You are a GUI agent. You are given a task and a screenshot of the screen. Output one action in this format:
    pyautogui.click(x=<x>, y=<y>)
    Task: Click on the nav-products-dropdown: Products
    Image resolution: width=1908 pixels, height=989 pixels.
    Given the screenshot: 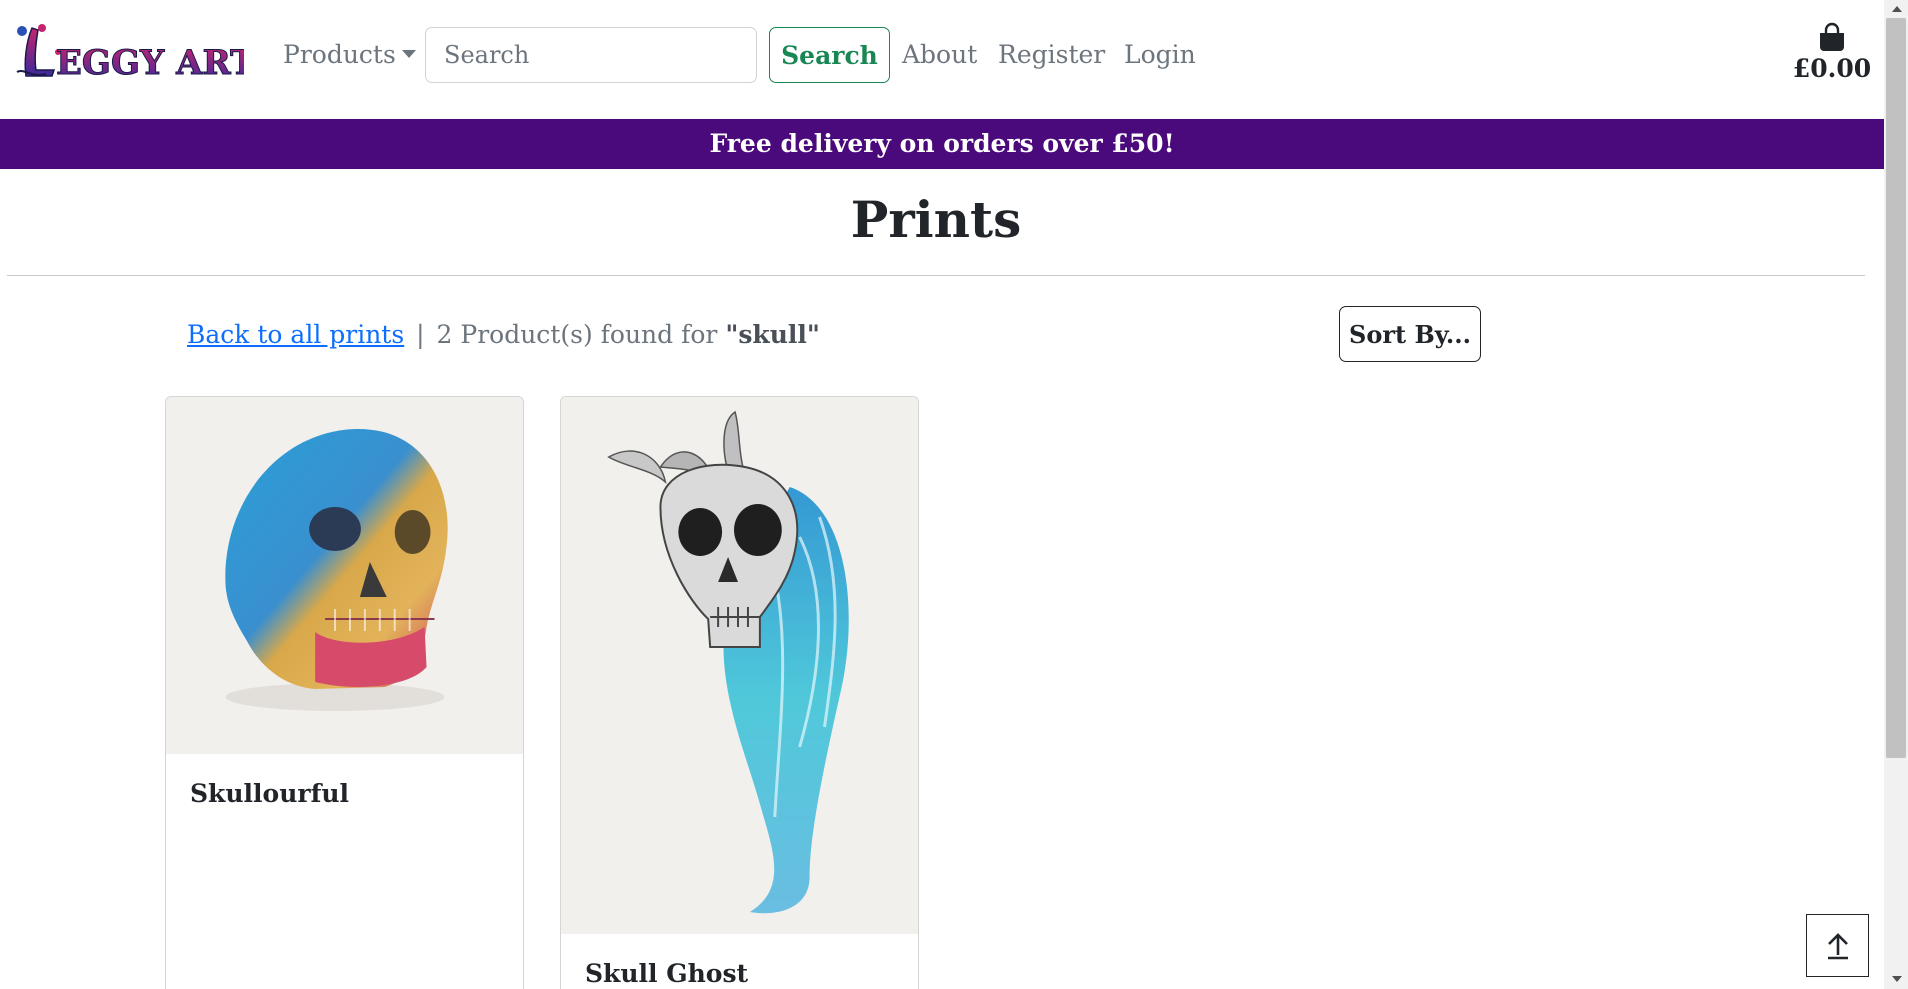 What is the action you would take?
    pyautogui.click(x=349, y=54)
    